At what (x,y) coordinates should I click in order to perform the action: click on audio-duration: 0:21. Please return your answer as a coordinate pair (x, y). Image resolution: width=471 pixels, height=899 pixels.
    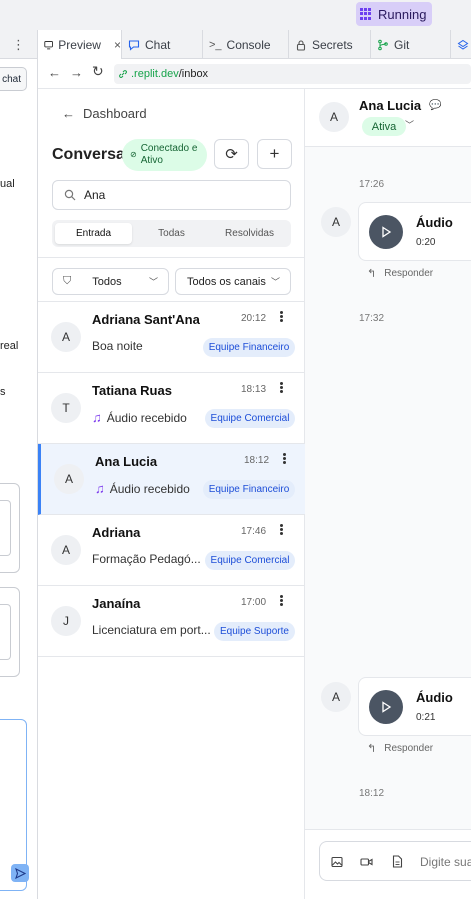
    Looking at the image, I should click on (426, 717).